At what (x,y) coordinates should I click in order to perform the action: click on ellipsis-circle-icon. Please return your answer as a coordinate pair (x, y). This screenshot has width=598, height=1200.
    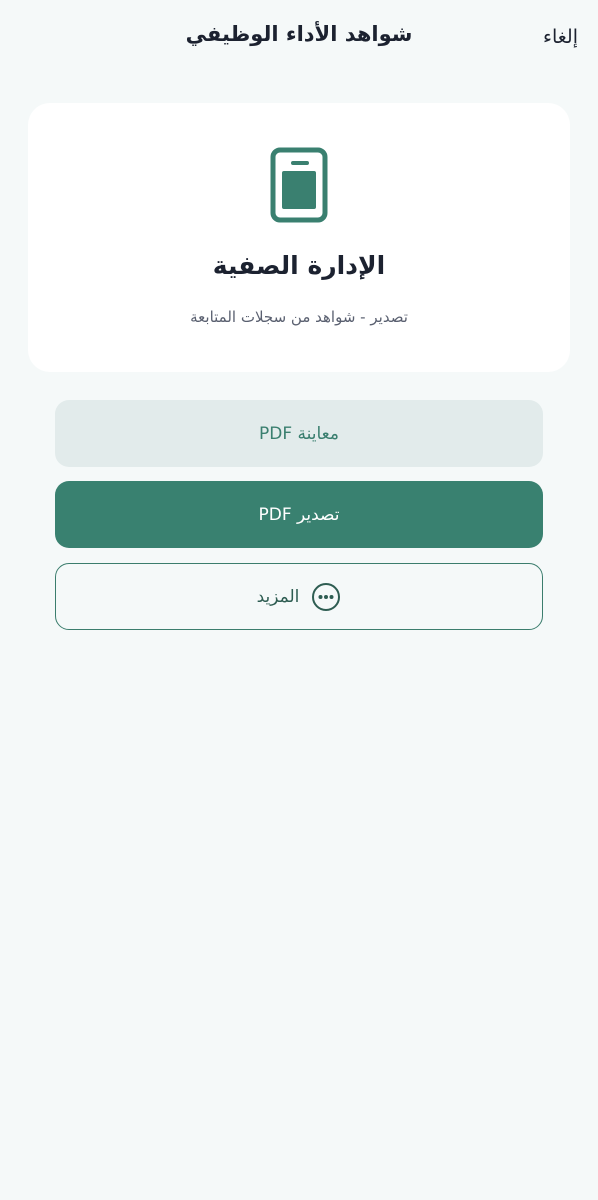
    Looking at the image, I should click on (326, 596).